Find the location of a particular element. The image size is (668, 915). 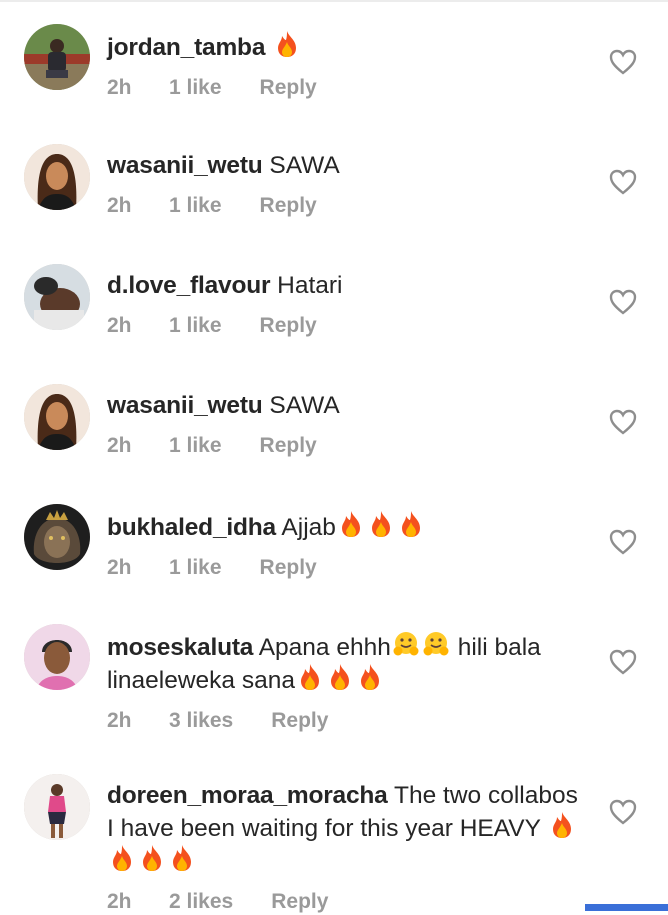

comment-likes: 3 likes is located at coordinates (201, 721).